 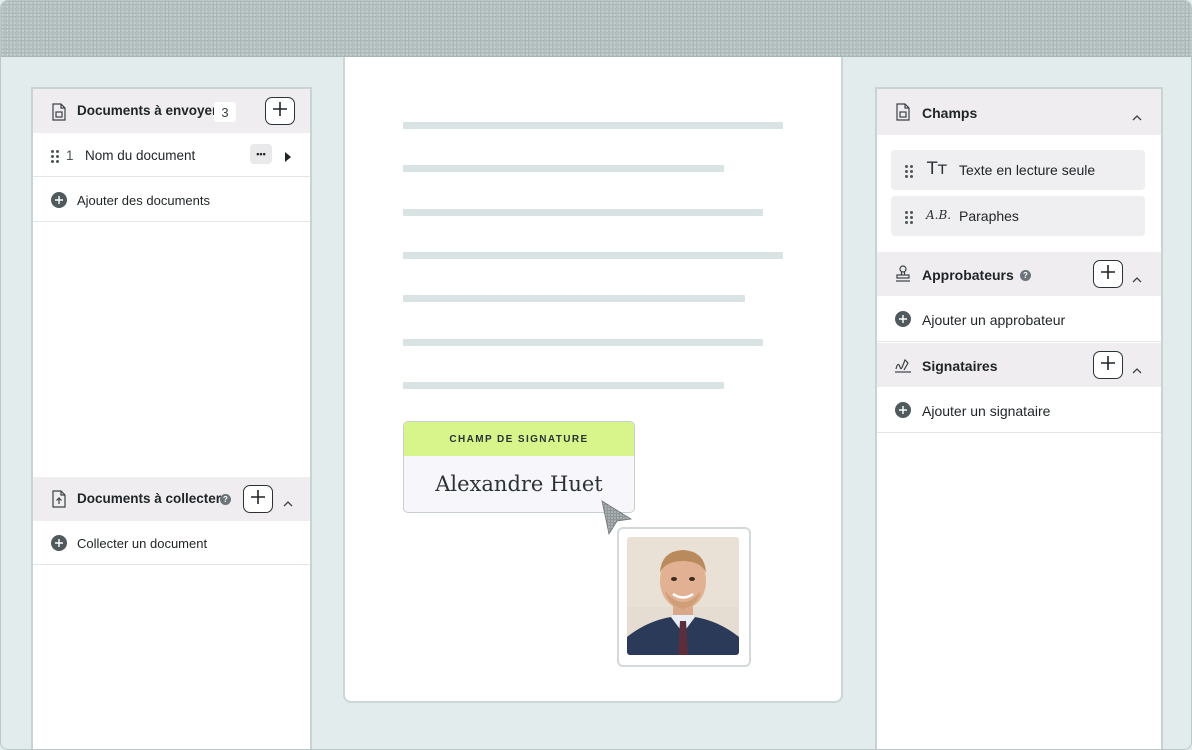 I want to click on document-field-icon, so click(x=903, y=114).